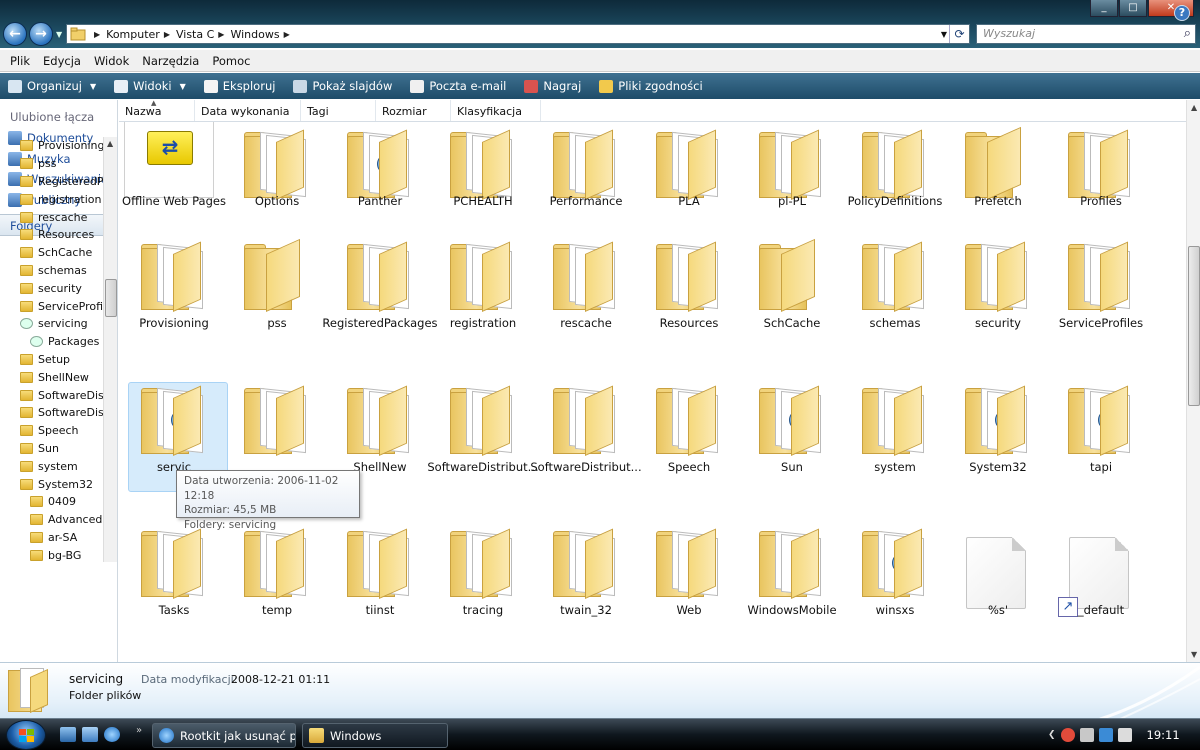 This screenshot has height=750, width=1200. I want to click on address-dropdown-icon: ▼, so click(944, 34).